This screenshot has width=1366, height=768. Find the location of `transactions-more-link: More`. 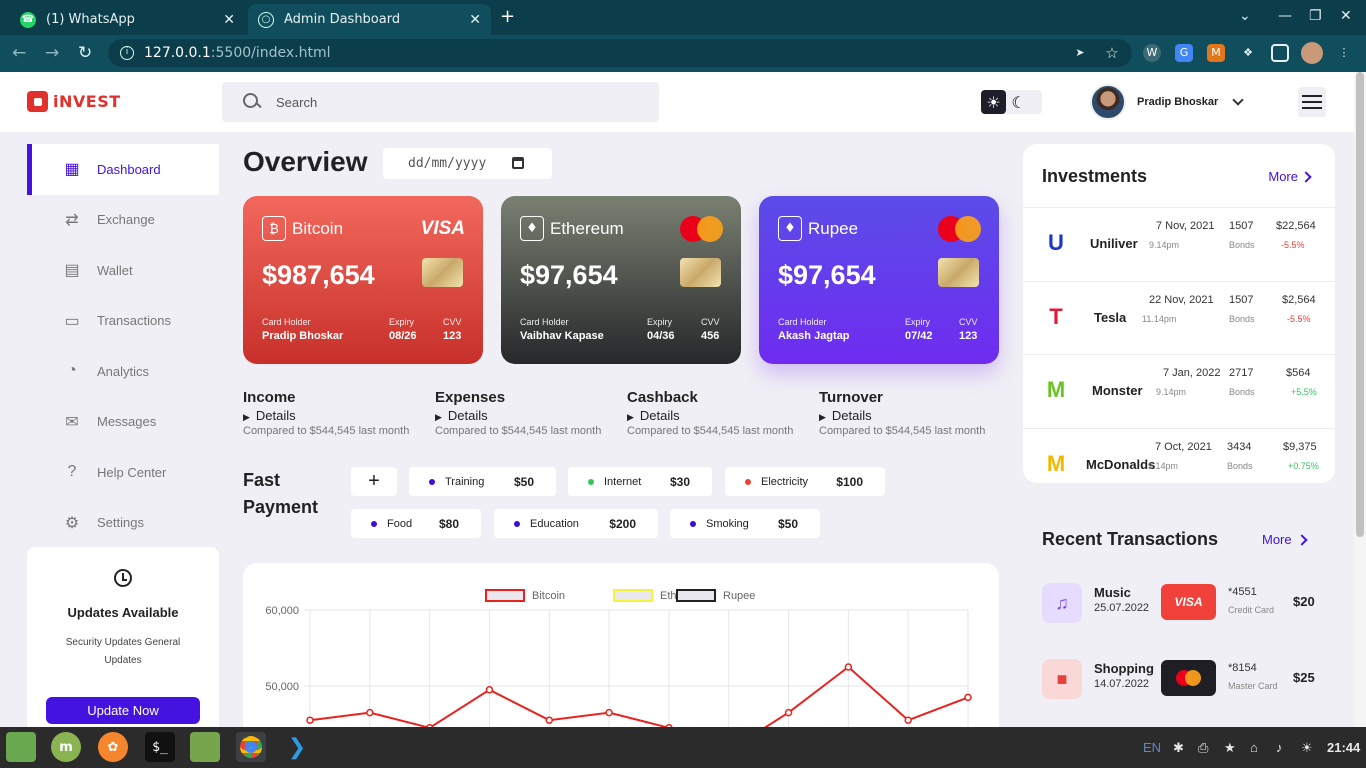

transactions-more-link: More is located at coordinates (1277, 539).